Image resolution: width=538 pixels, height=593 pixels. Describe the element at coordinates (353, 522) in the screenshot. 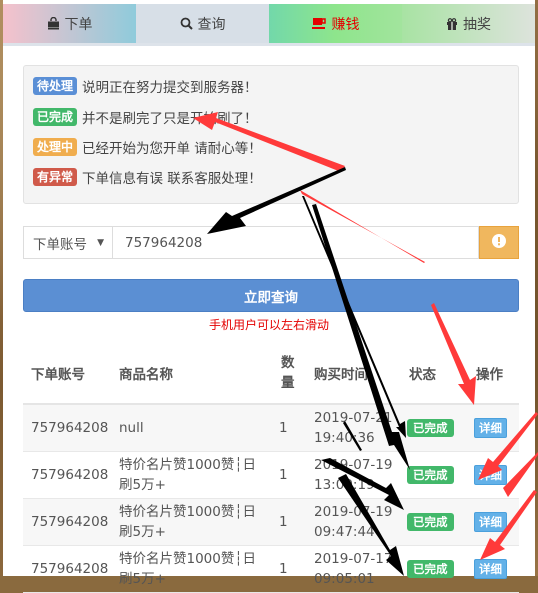

I see `cell-time: 2019-07-19 09:47:44` at that location.